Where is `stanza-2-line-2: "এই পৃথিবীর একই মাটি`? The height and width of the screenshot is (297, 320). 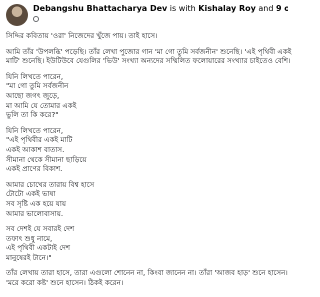 stanza-2-line-2: "এই পৃথিবীর একই মাটি is located at coordinates (39, 140).